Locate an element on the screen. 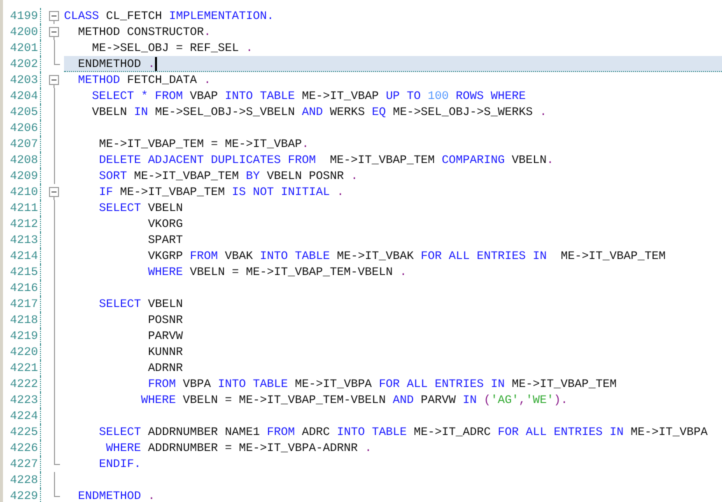 This screenshot has width=722, height=502. line-number: 4226 is located at coordinates (22, 448).